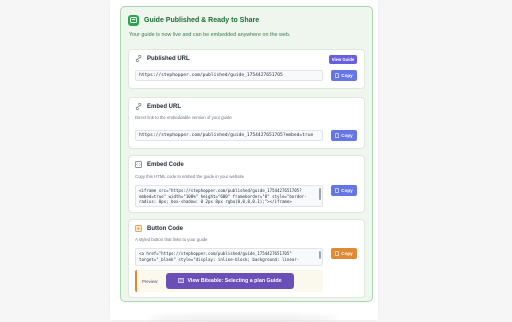 This screenshot has width=512, height=322. Describe the element at coordinates (165, 164) in the screenshot. I see `embed-code-title: Embed Code` at that location.